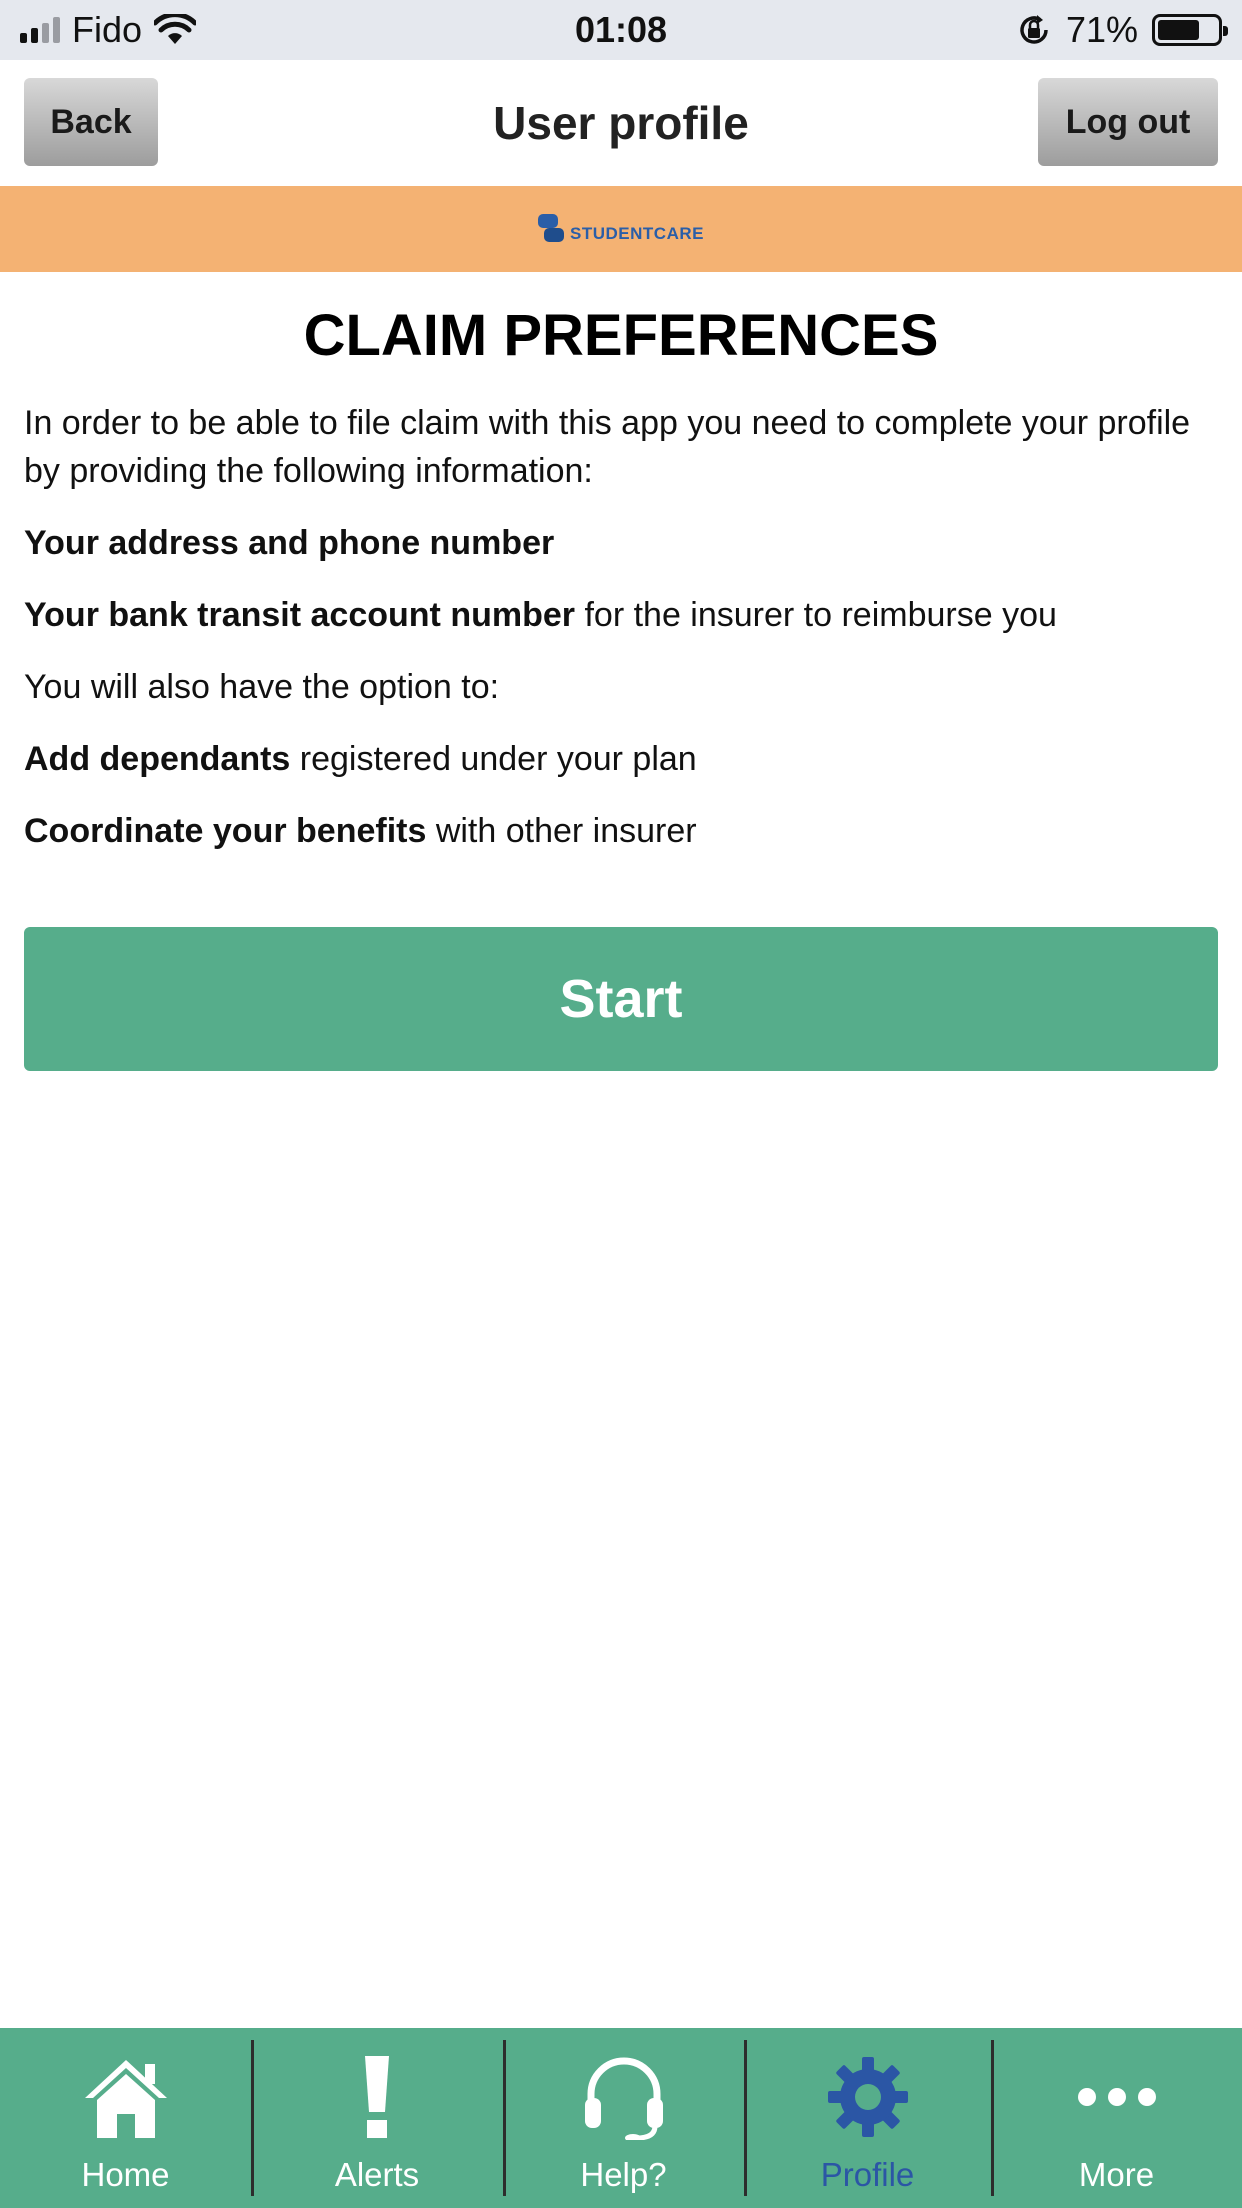 The height and width of the screenshot is (2208, 1242). Describe the element at coordinates (175, 29) in the screenshot. I see `wifi-icon` at that location.